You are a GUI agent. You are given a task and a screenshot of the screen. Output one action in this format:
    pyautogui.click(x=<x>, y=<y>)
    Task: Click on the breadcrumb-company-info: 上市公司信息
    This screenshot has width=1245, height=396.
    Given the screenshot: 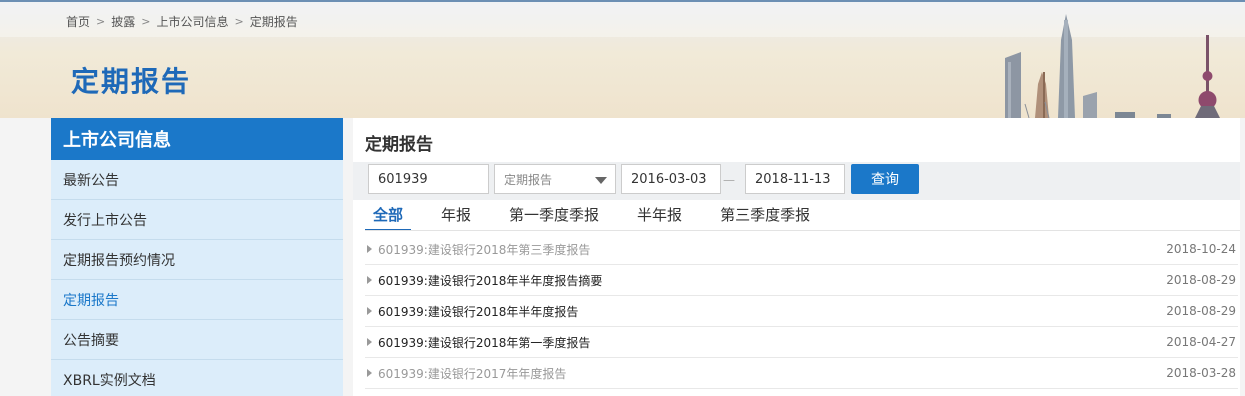 What is the action you would take?
    pyautogui.click(x=192, y=21)
    